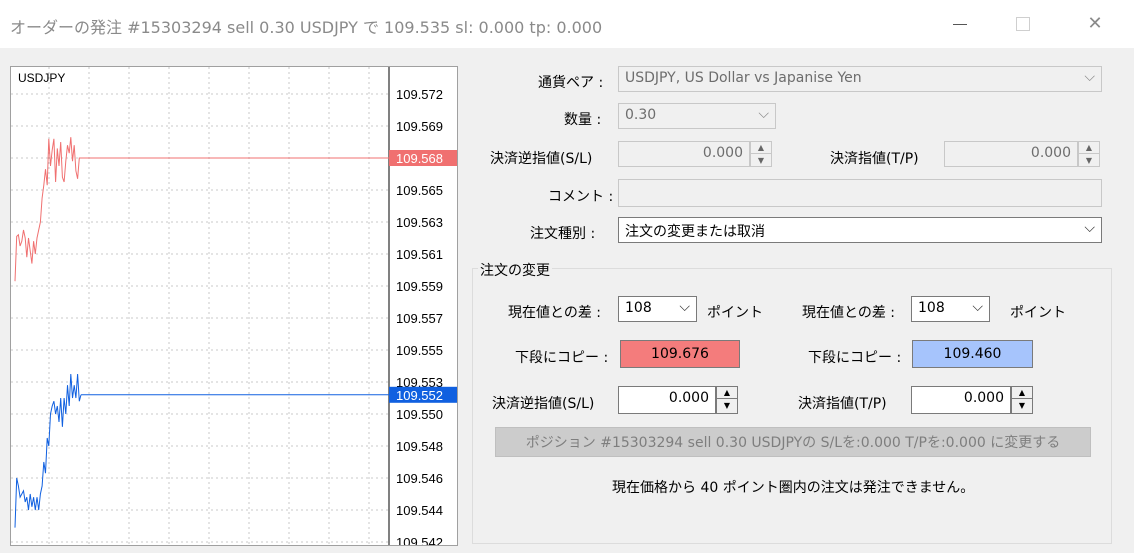 This screenshot has width=1134, height=553. What do you see at coordinates (419, 222) in the screenshot?
I see `price-axis-label: 109.563` at bounding box center [419, 222].